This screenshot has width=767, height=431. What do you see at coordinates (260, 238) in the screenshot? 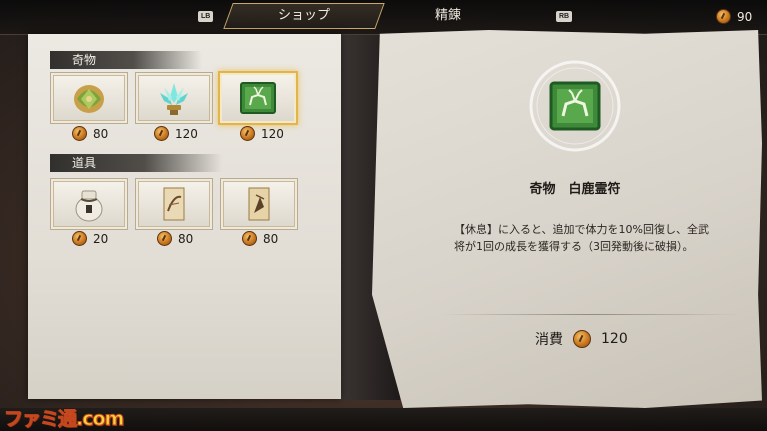
I see `price-scroll-painting-2: 80` at bounding box center [260, 238].